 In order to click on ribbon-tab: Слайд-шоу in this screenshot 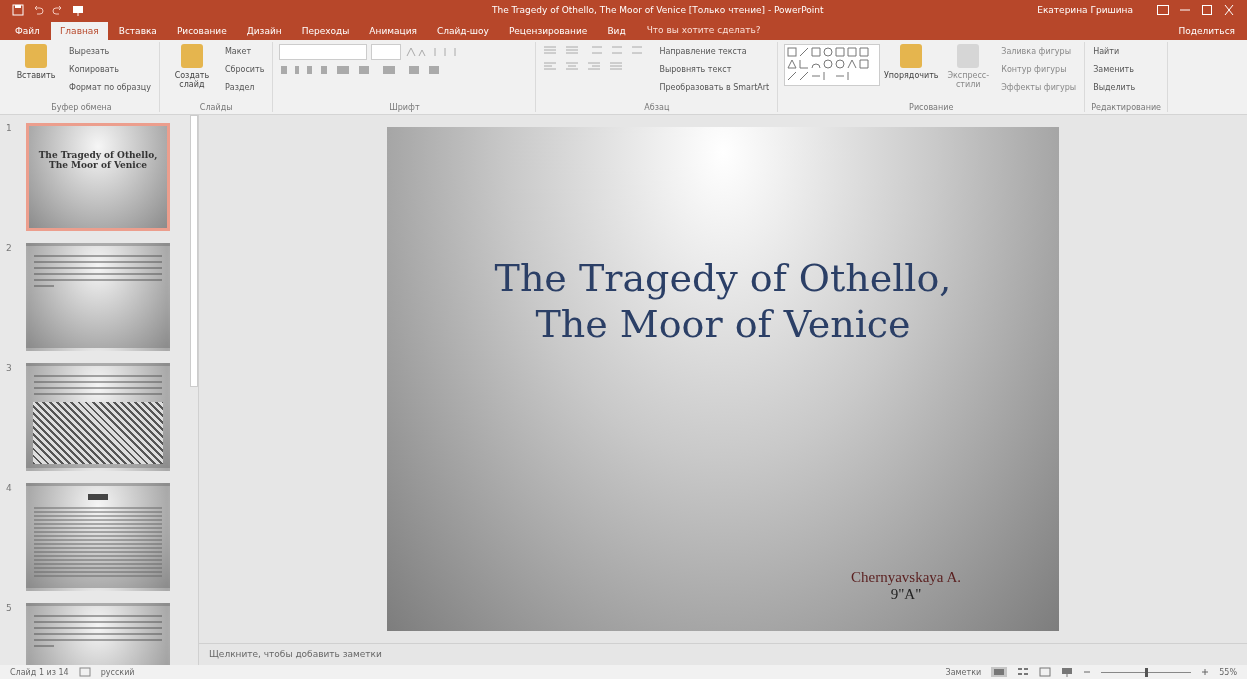, I will do `click(462, 31)`.